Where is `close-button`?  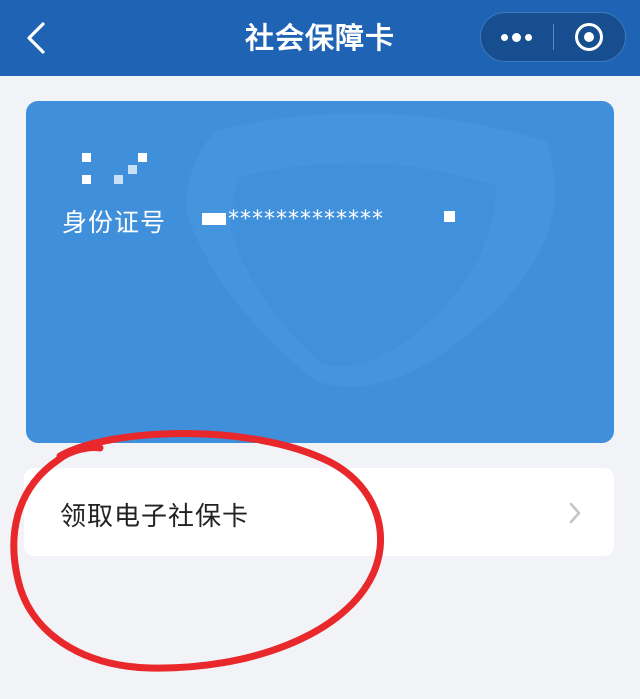 close-button is located at coordinates (590, 37).